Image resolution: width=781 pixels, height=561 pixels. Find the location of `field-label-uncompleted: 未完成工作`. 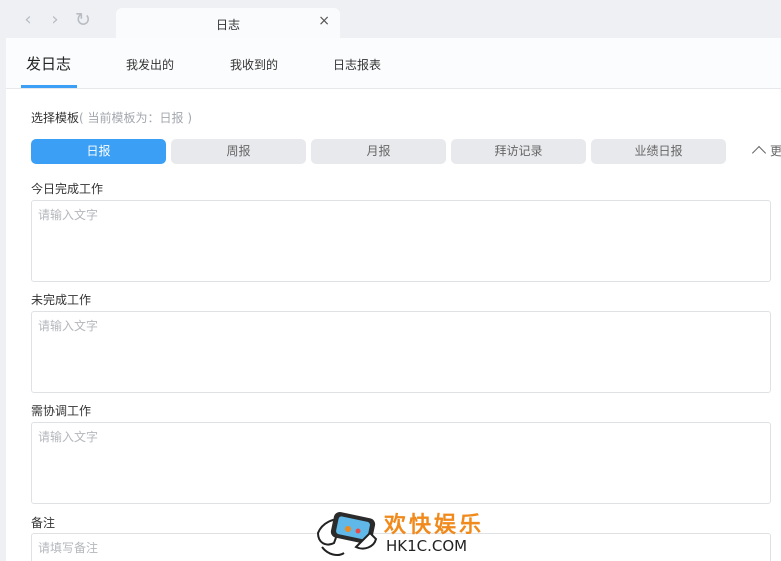

field-label-uncompleted: 未完成工作 is located at coordinates (61, 300).